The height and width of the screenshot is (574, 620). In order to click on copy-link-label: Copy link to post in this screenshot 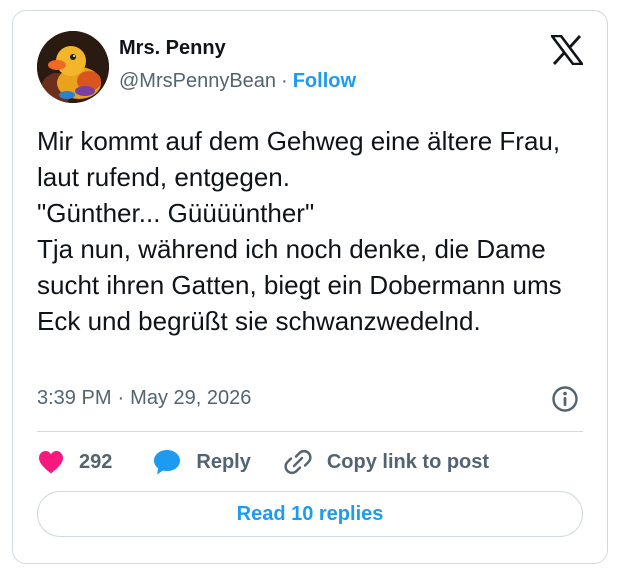, I will do `click(408, 461)`.